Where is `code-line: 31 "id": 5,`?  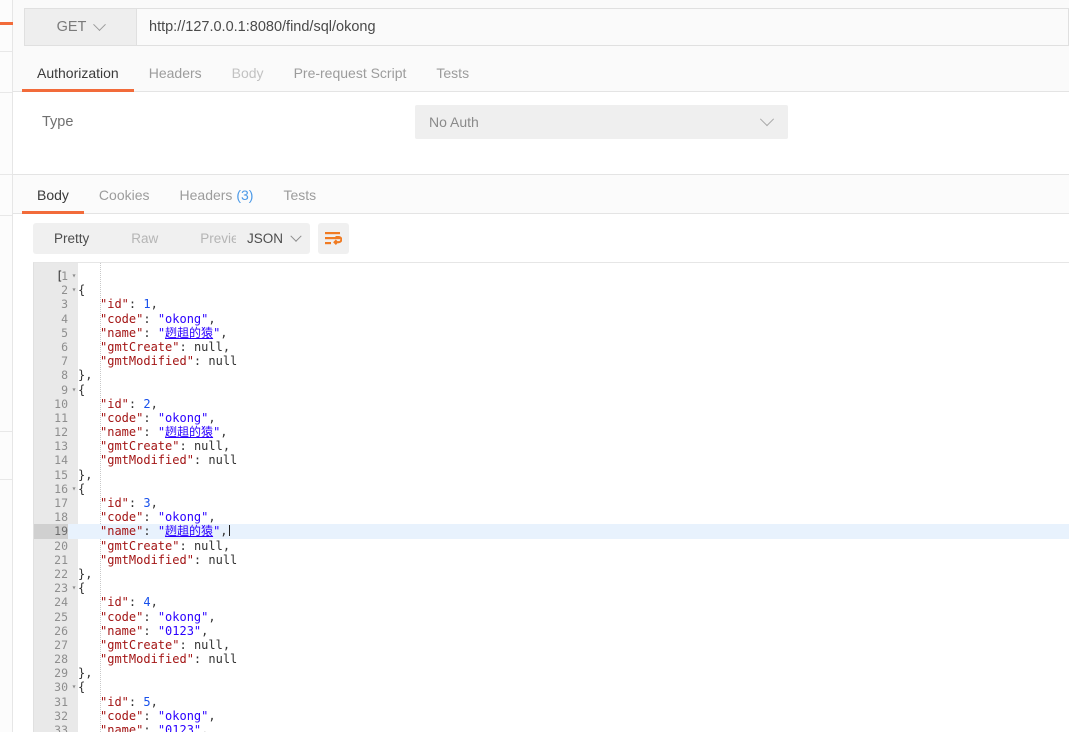 code-line: 31 "id": 5, is located at coordinates (551, 702).